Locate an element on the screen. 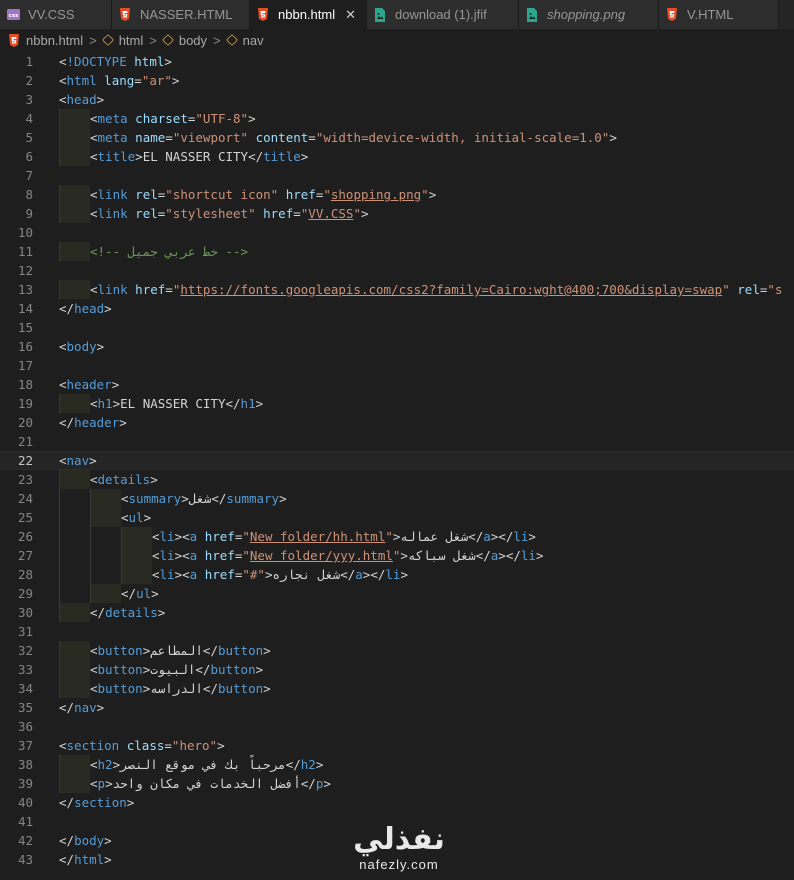 This screenshot has height=880, width=794. line-number: 13 is located at coordinates (25, 289).